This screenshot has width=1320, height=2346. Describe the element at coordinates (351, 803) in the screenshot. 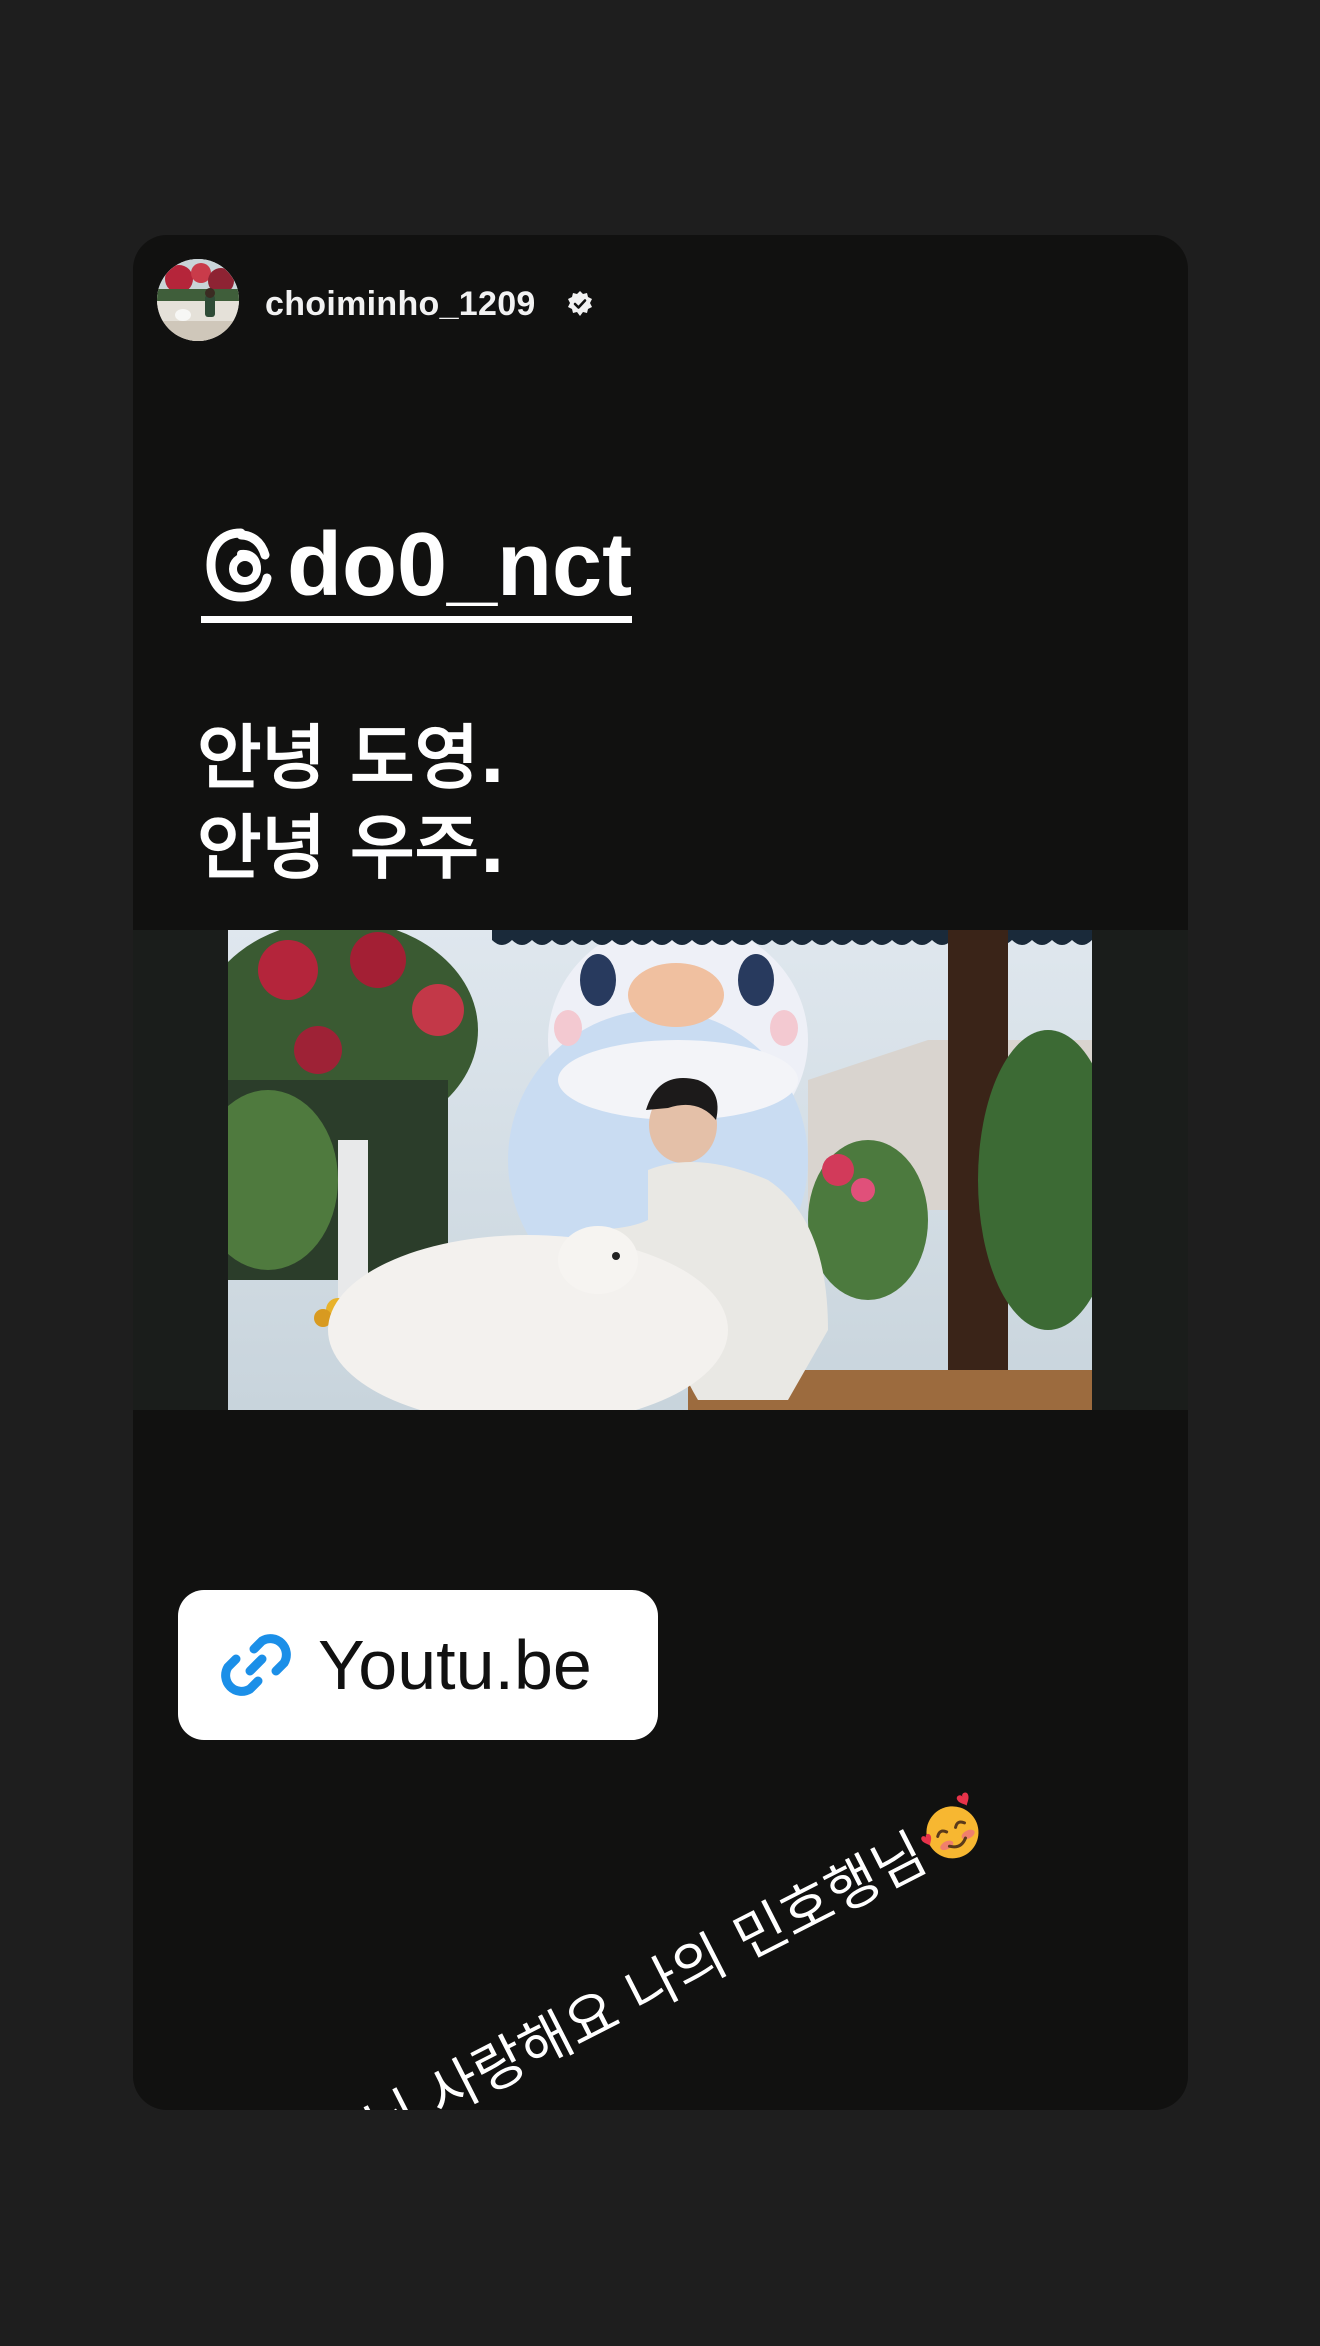

I see `greeting-text: 안녕 도영. 안녕 우주.` at that location.